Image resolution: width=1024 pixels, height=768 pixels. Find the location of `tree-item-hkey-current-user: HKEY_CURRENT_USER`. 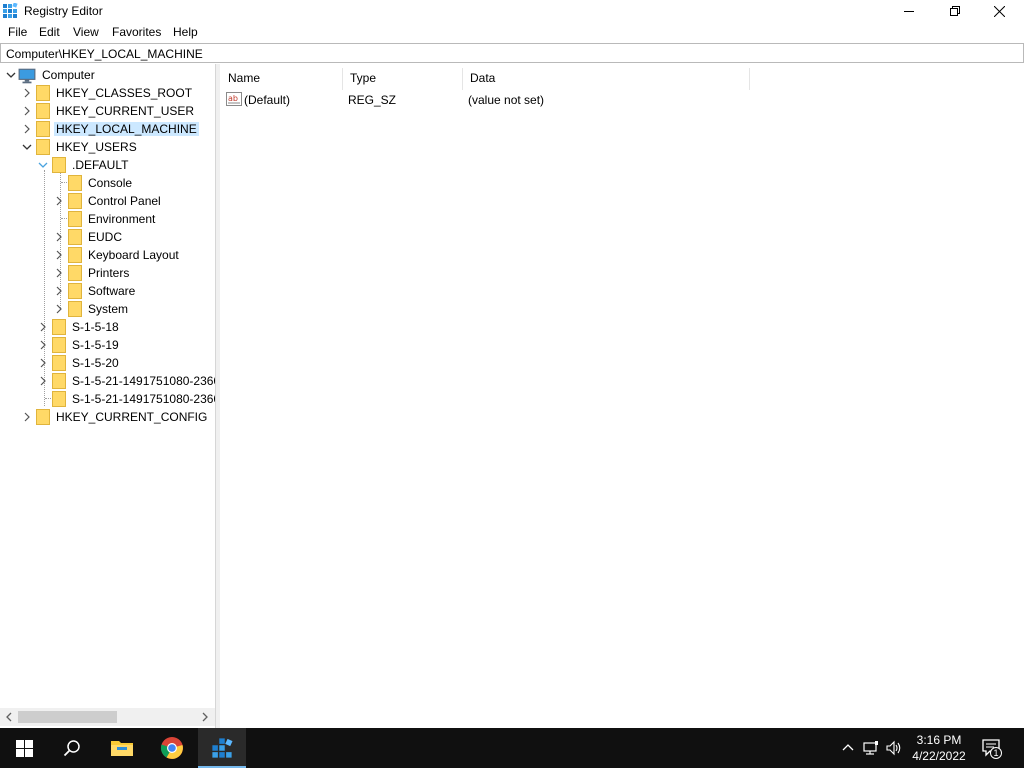

tree-item-hkey-current-user: HKEY_CURRENT_USER is located at coordinates (117, 111).